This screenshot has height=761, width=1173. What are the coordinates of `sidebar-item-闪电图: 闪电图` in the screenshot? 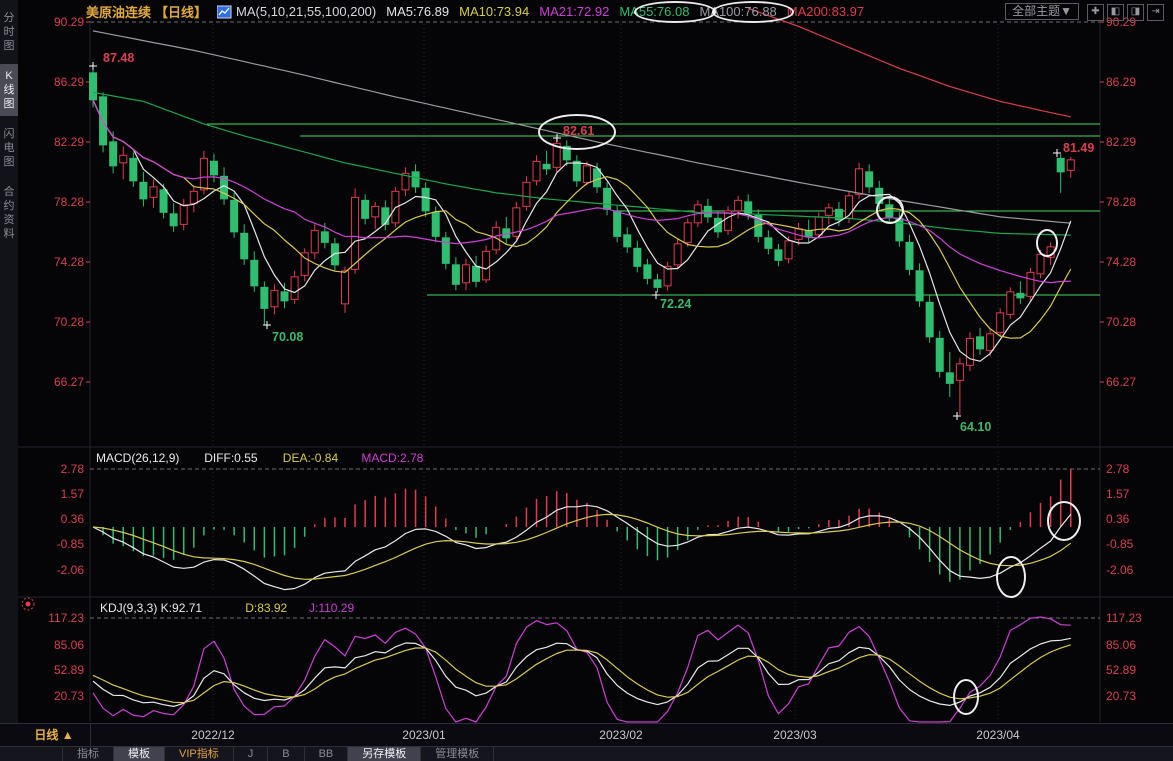 It's located at (9, 148).